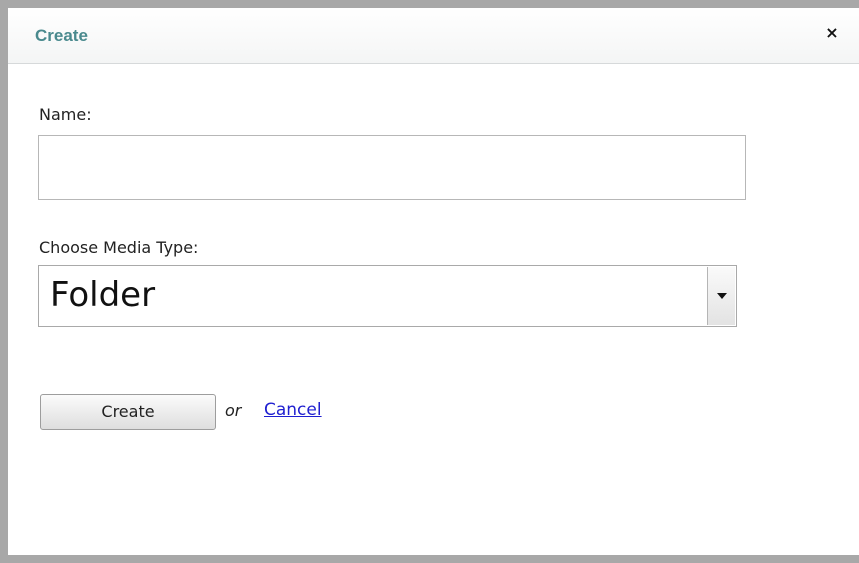 This screenshot has height=563, width=859. Describe the element at coordinates (103, 295) in the screenshot. I see `media-type-selected-value: Folder` at that location.